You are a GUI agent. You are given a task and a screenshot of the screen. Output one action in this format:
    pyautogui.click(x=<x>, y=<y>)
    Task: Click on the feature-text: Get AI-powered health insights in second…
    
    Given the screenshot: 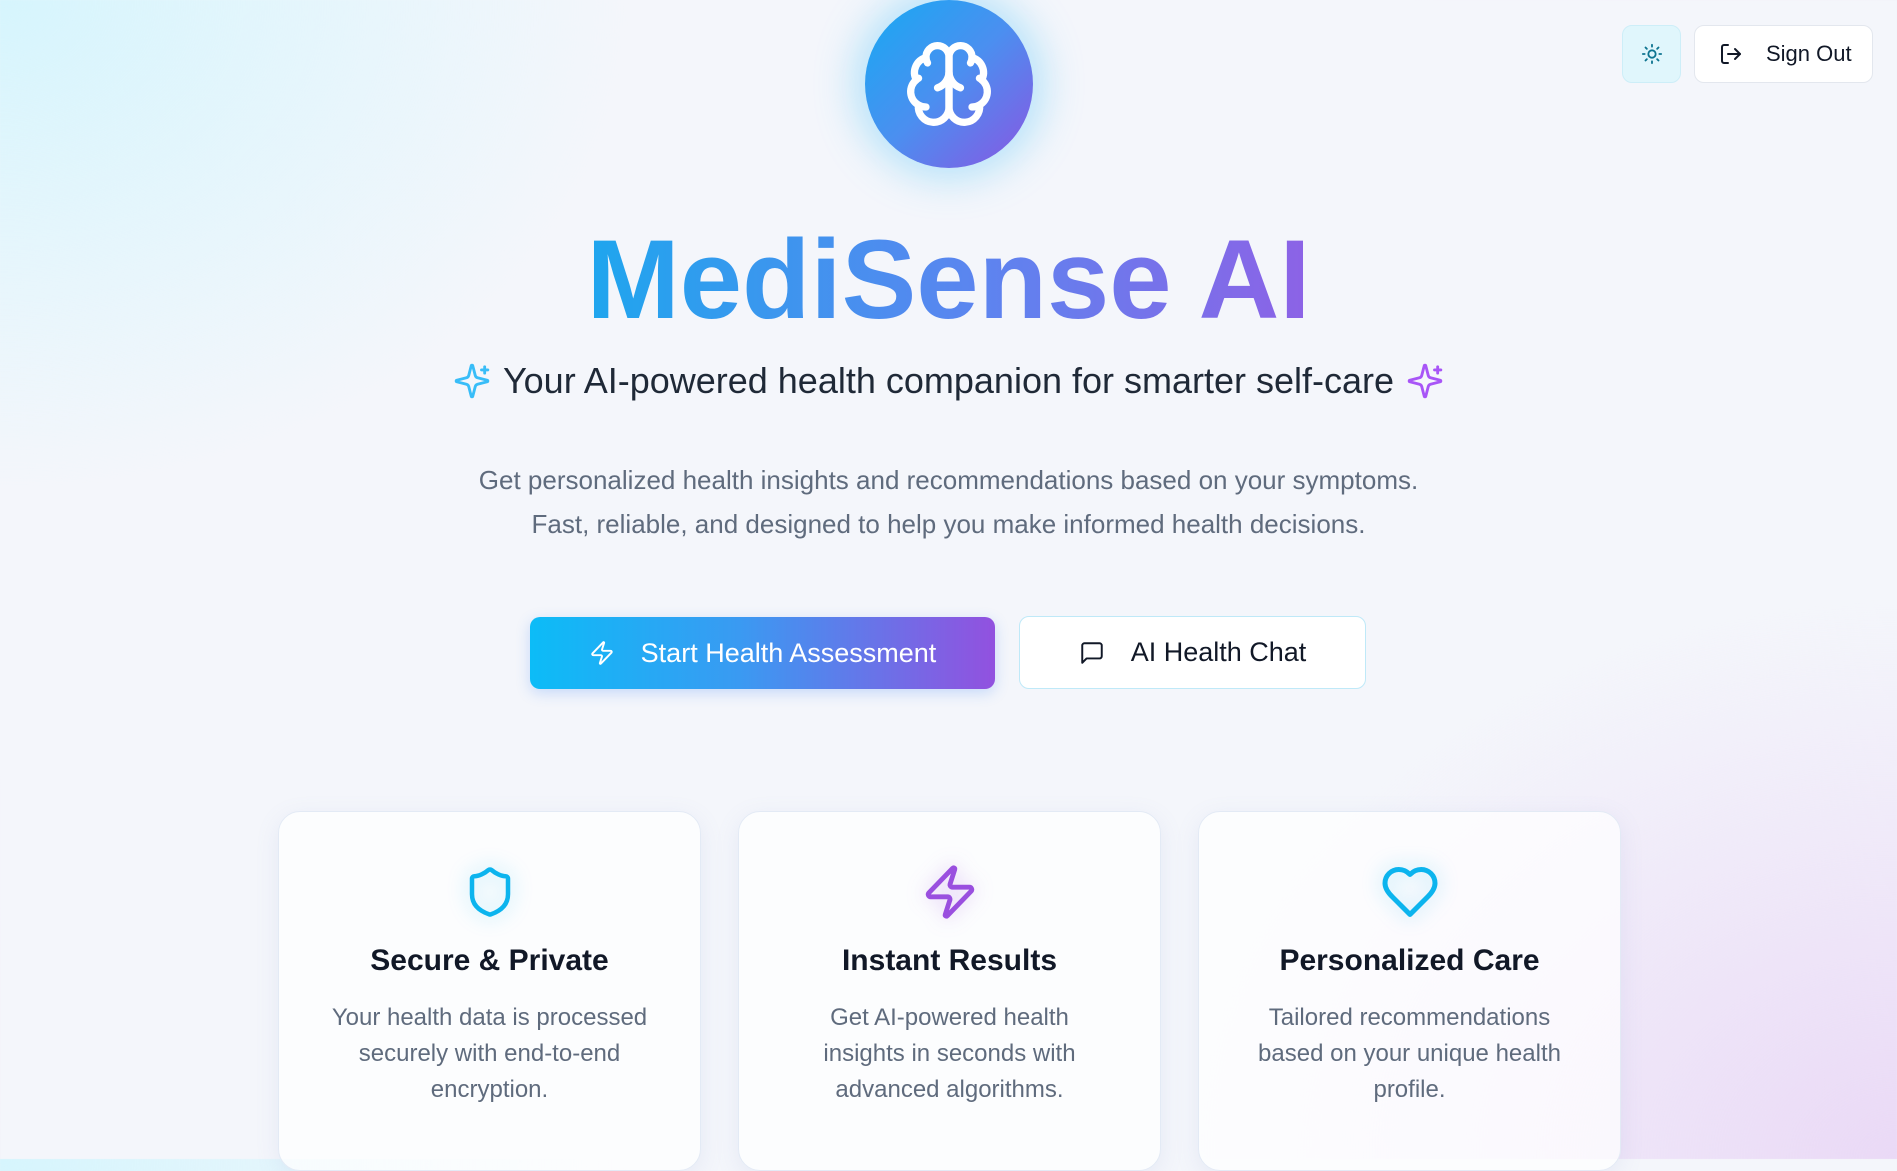 What is the action you would take?
    pyautogui.click(x=949, y=1053)
    